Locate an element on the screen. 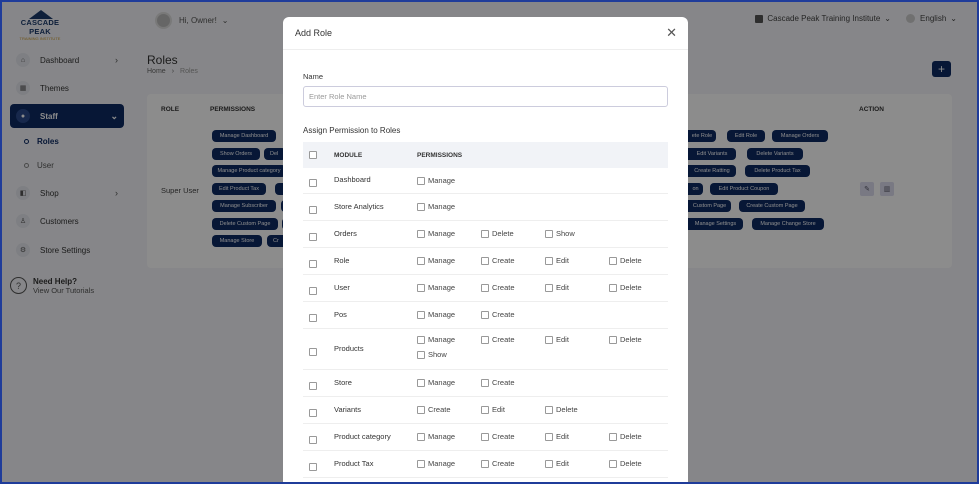 The image size is (979, 484). role-name-input is located at coordinates (485, 96).